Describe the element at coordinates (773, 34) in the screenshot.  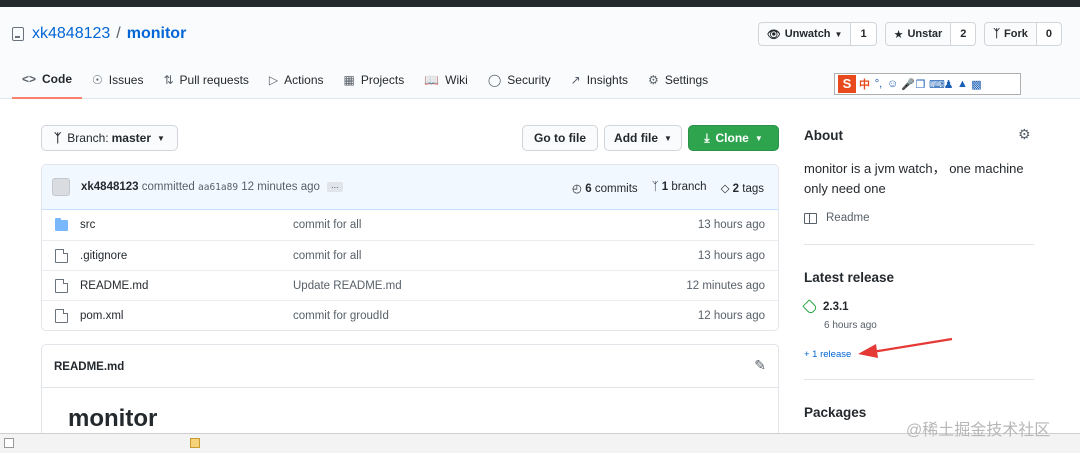
I see `eye-icon: 👁` at that location.